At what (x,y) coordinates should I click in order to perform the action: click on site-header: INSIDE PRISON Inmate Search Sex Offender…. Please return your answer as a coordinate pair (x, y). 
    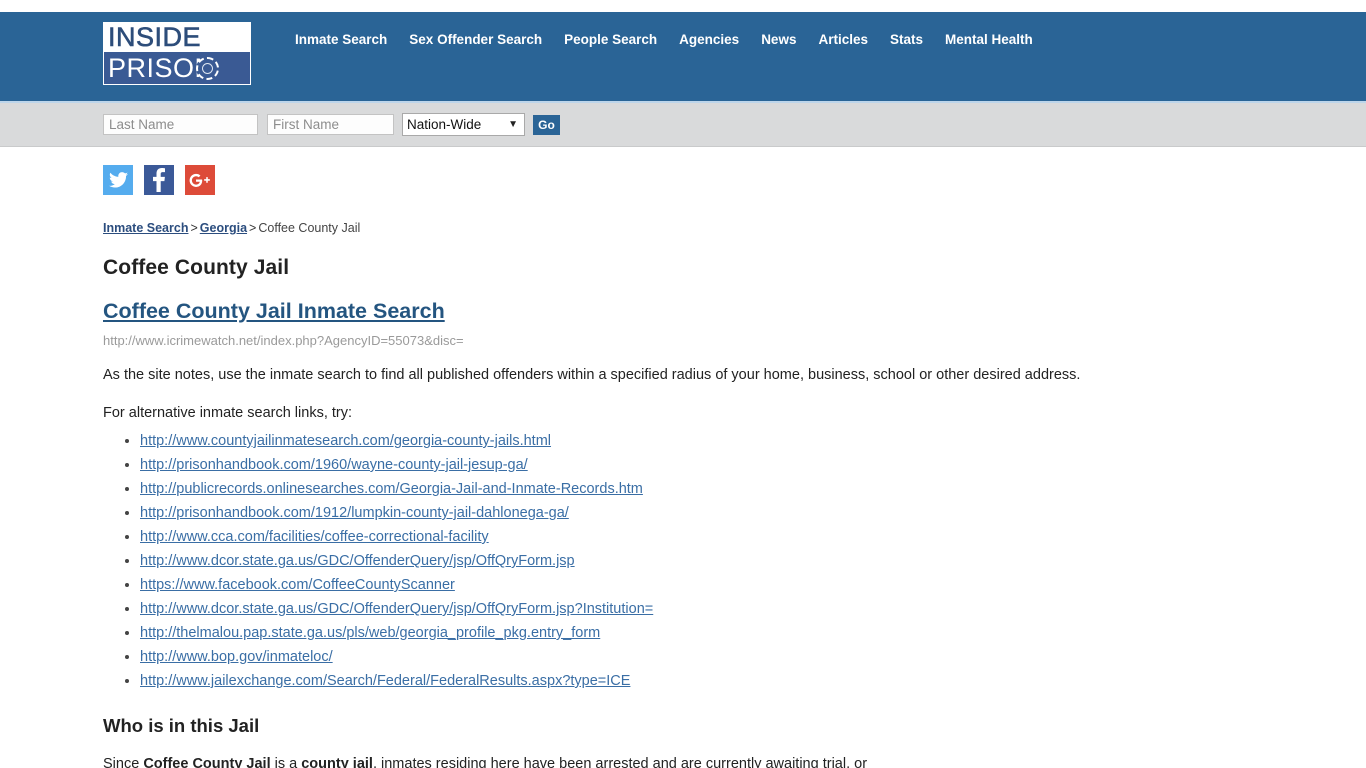
    Looking at the image, I should click on (683, 56).